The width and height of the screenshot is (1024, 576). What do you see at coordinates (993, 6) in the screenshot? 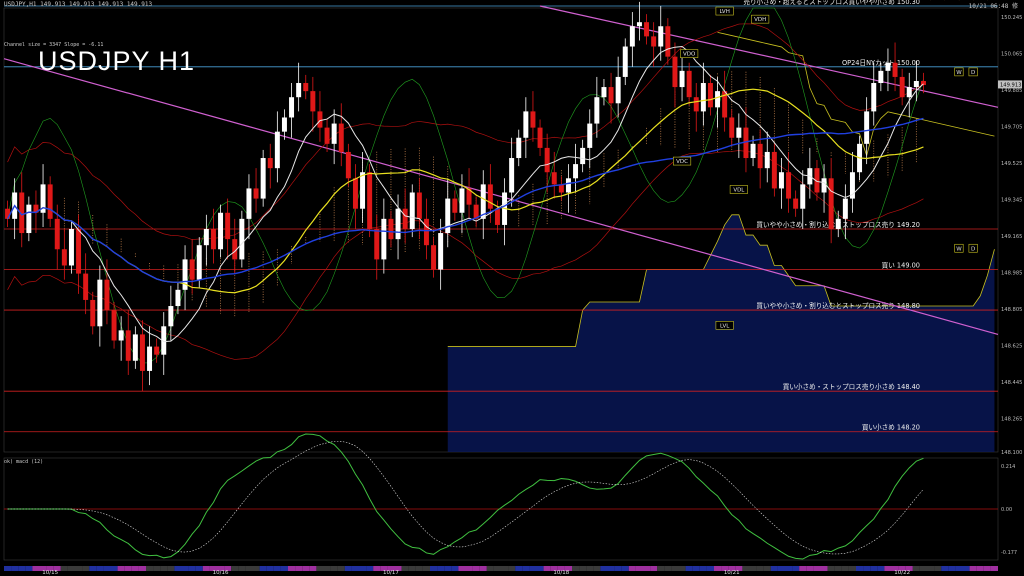
I see `datetime-label: 10/21 06:48 修` at bounding box center [993, 6].